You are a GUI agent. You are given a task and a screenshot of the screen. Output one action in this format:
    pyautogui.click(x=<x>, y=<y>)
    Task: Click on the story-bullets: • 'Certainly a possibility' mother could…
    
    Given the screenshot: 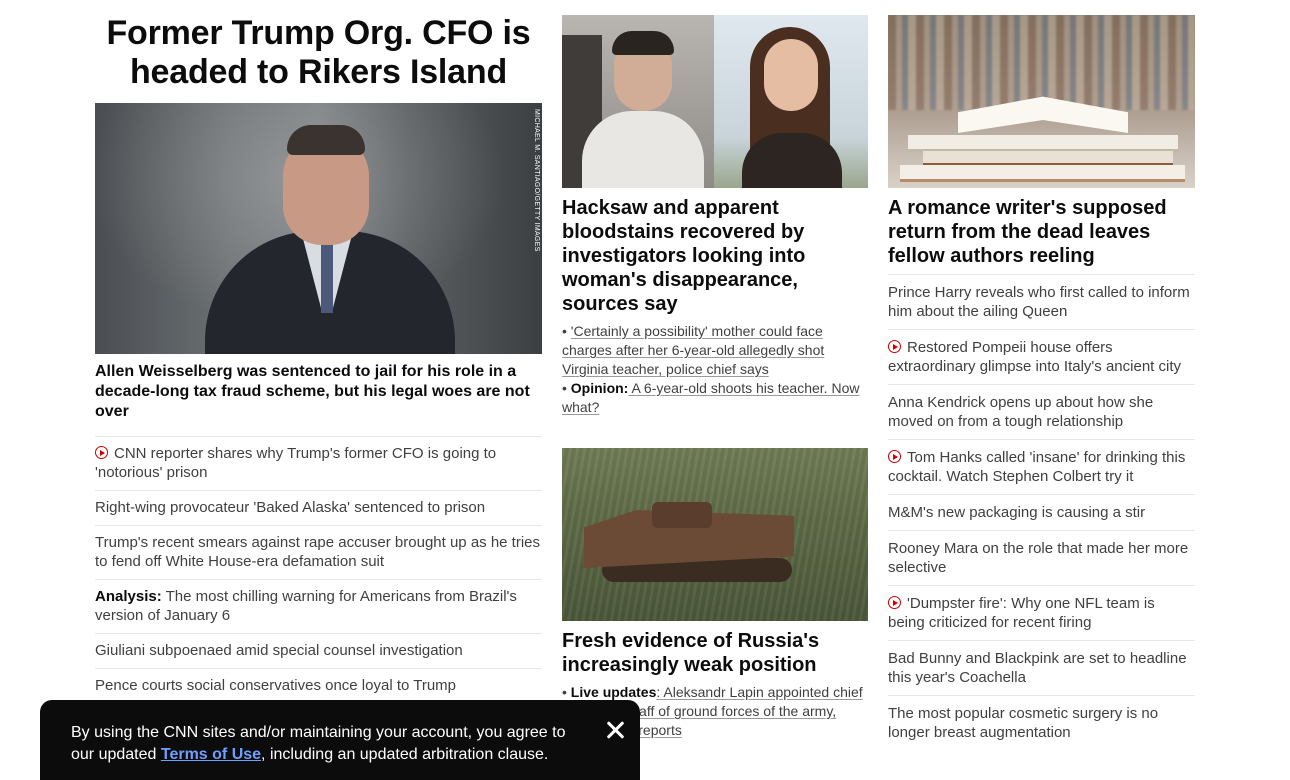 What is the action you would take?
    pyautogui.click(x=715, y=369)
    